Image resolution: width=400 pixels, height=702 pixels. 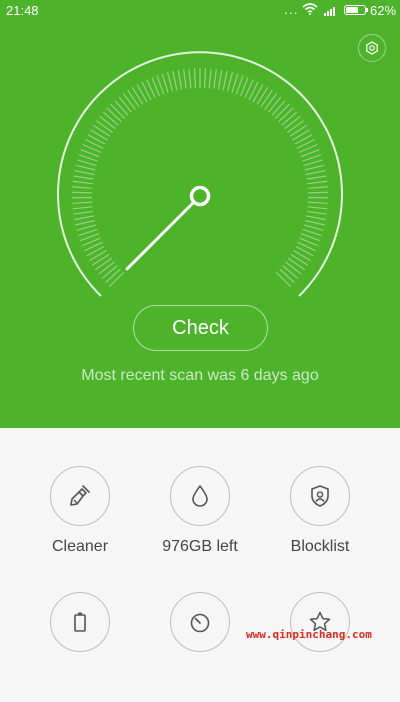 I want to click on battery-icon, so click(x=80, y=622).